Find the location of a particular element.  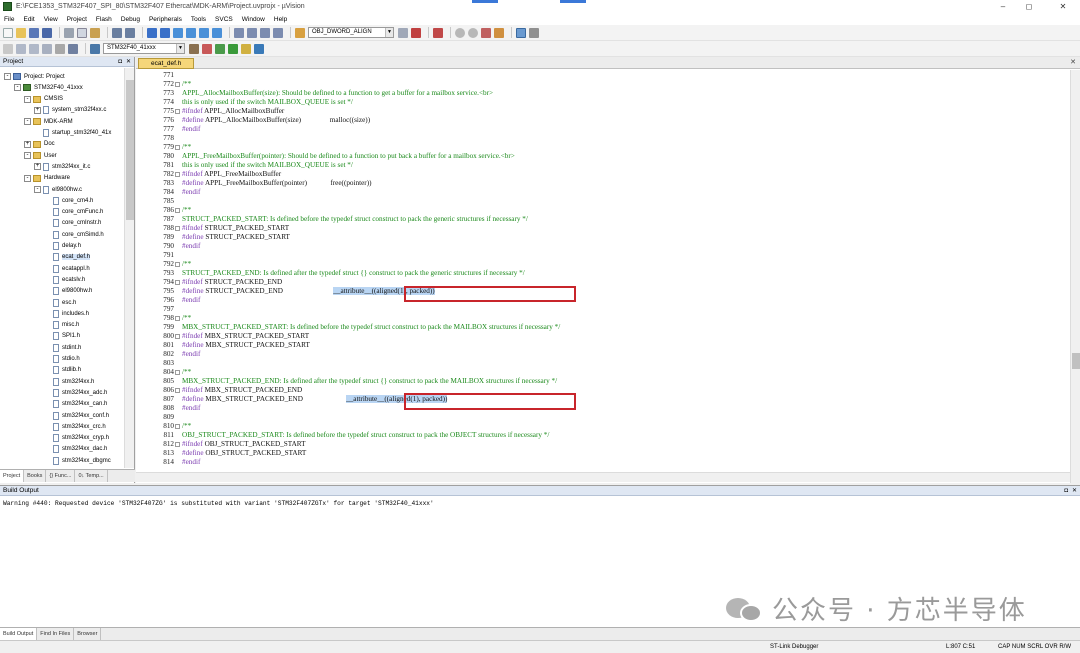

tools-wrench-icon is located at coordinates (534, 32).